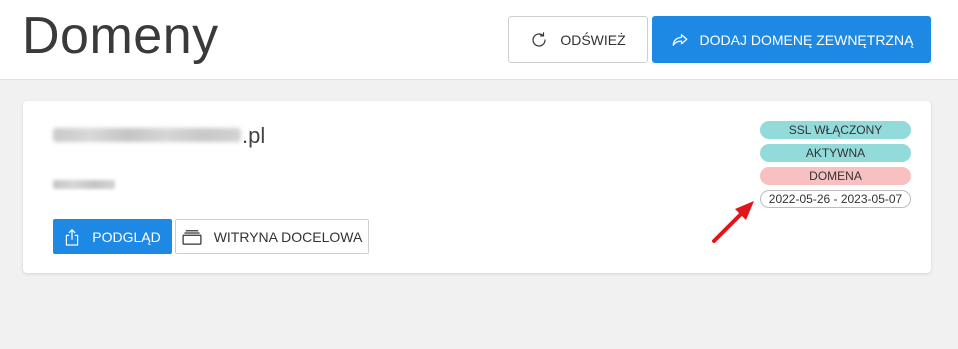 The width and height of the screenshot is (958, 349). Describe the element at coordinates (806, 39) in the screenshot. I see `add-external-domain-label: DODAJ DOMENĘ ZEWNĘTRZNĄ` at that location.